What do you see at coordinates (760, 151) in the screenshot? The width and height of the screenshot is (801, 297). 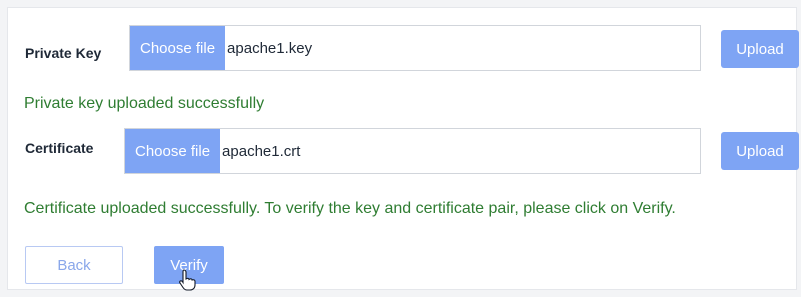 I see `certificate-upload-button: Upload` at bounding box center [760, 151].